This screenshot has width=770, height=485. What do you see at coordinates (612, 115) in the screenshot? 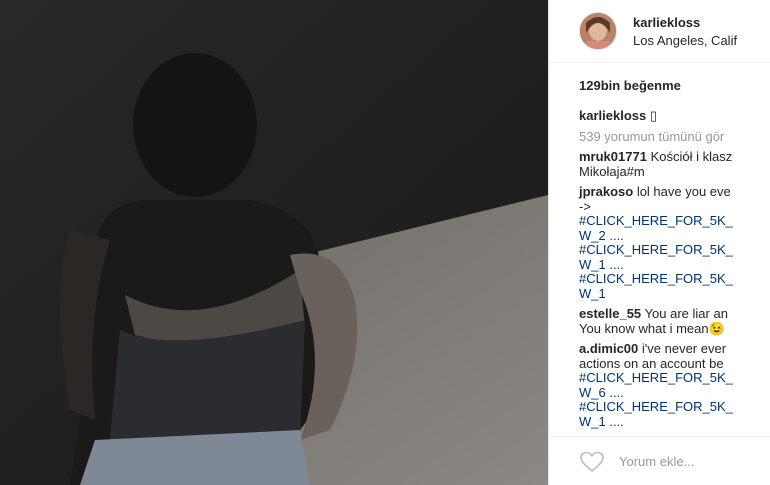
I see `caption-username: karliekloss` at bounding box center [612, 115].